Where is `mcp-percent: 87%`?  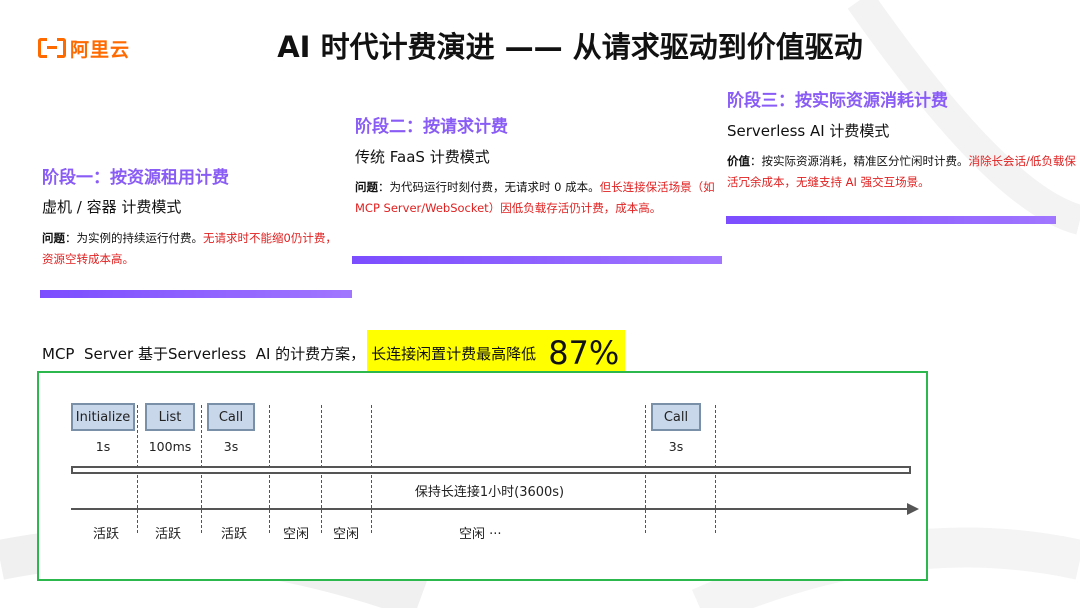 mcp-percent: 87% is located at coordinates (584, 353).